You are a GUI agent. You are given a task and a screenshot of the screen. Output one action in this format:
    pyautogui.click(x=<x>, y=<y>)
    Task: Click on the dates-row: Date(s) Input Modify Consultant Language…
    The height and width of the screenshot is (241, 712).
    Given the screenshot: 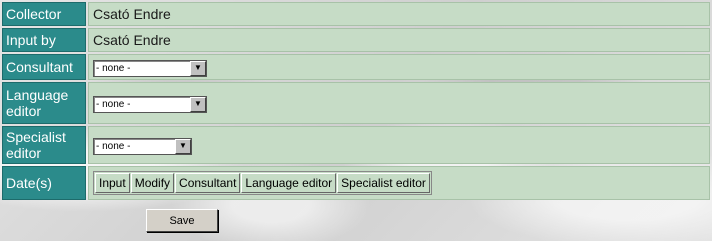 What is the action you would take?
    pyautogui.click(x=356, y=183)
    